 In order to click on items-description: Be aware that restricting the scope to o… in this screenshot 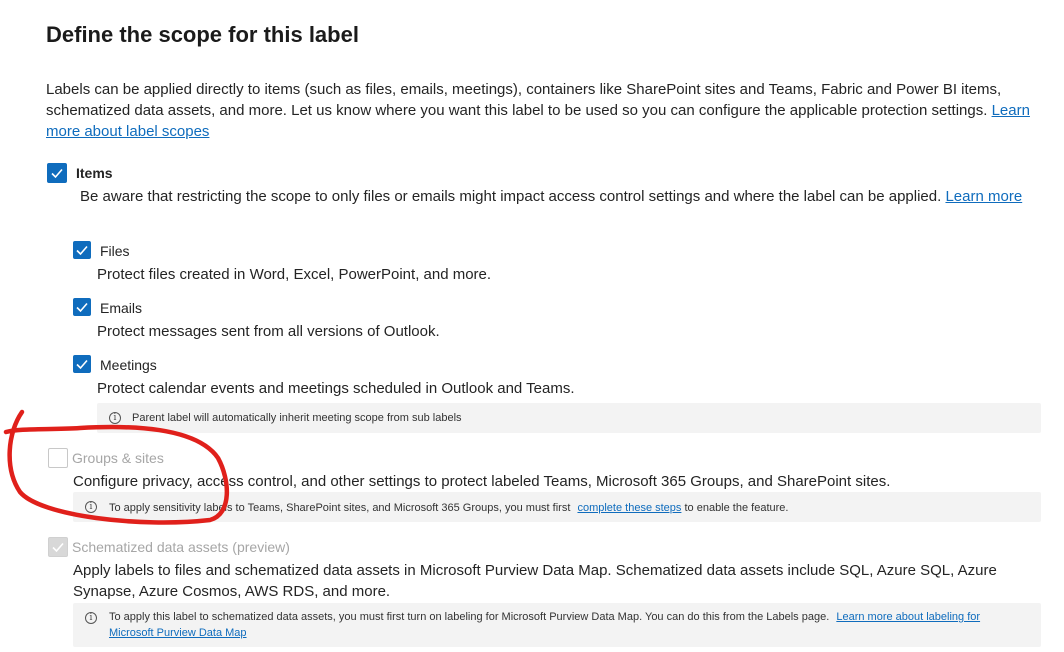, I will do `click(562, 196)`.